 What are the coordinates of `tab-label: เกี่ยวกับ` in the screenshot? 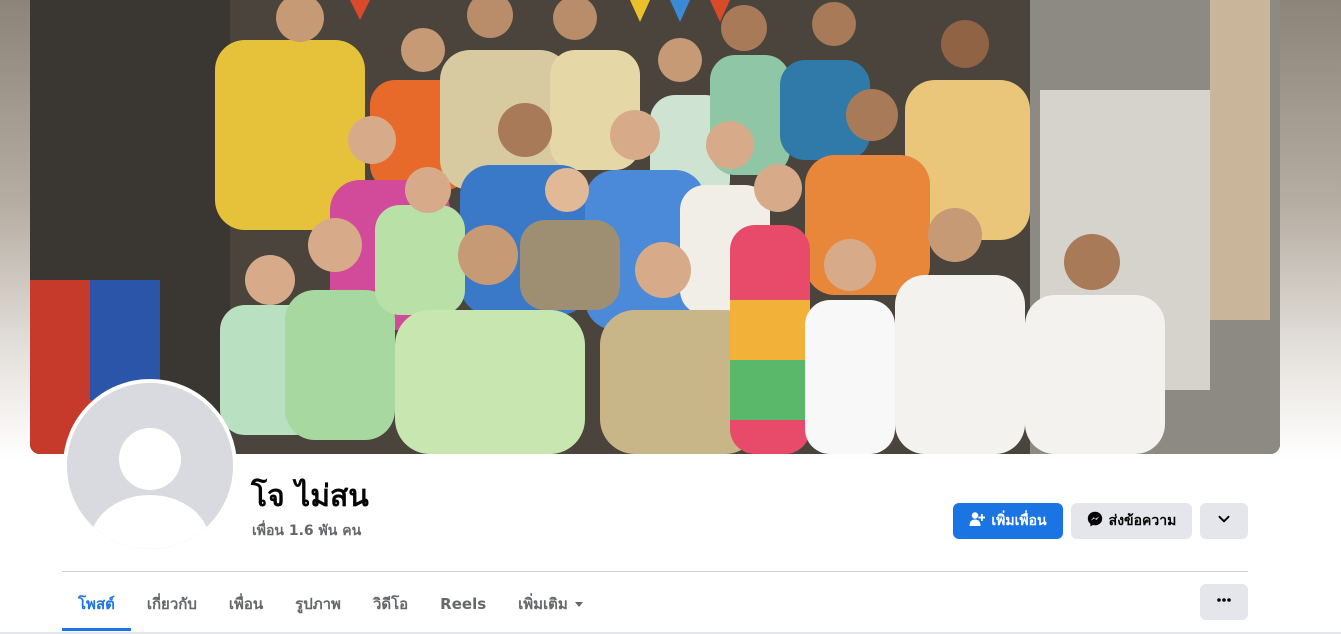 It's located at (171, 604).